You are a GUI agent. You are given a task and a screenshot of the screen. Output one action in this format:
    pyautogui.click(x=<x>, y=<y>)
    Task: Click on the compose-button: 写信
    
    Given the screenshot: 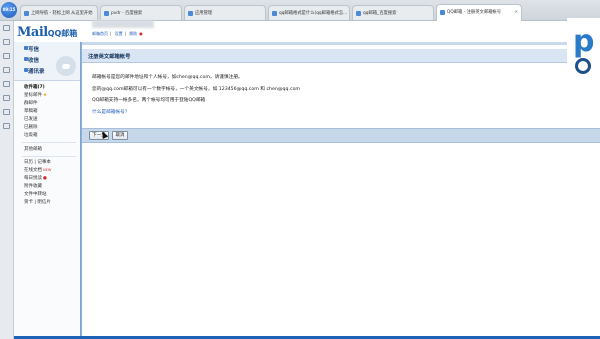 What is the action you would take?
    pyautogui.click(x=32, y=49)
    